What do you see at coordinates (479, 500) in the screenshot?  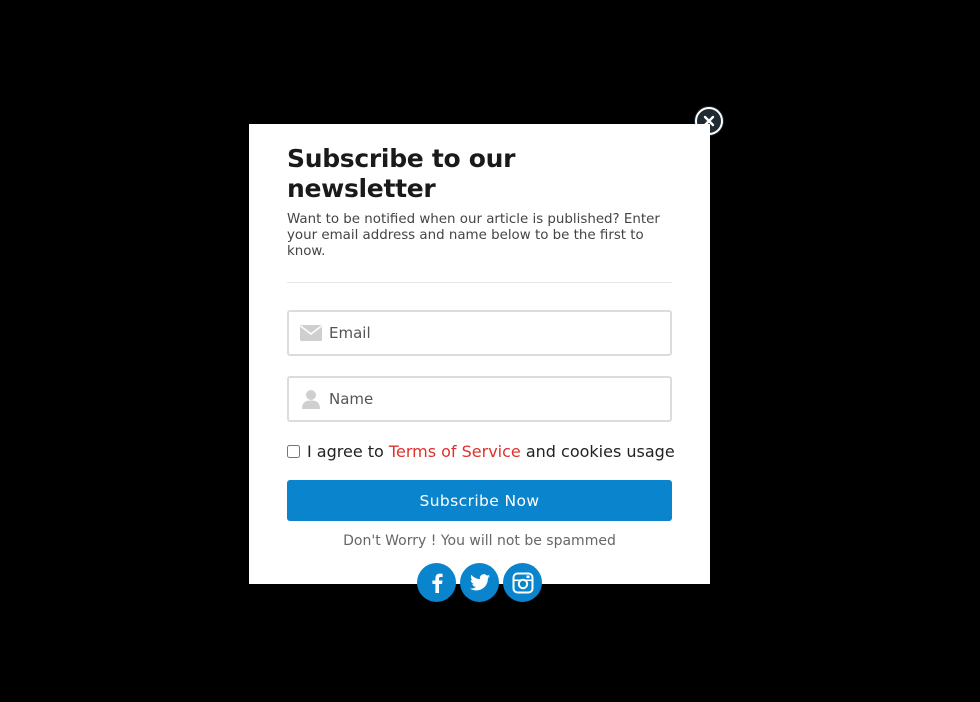 I see `subscribe-button: Subscribe Now` at bounding box center [479, 500].